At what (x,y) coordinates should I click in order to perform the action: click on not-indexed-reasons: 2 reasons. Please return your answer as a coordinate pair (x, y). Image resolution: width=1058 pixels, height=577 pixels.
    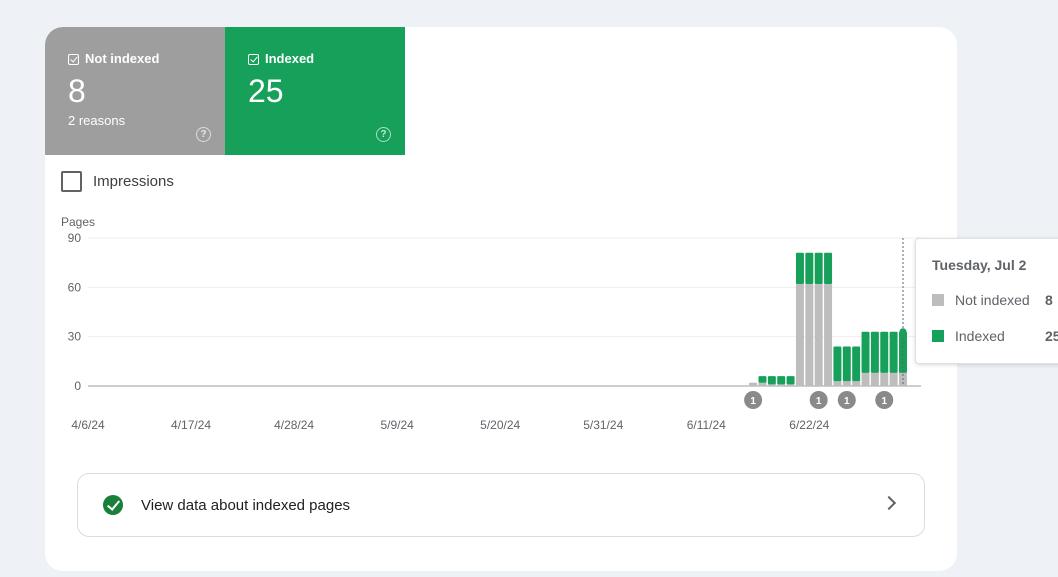
    Looking at the image, I should click on (97, 120).